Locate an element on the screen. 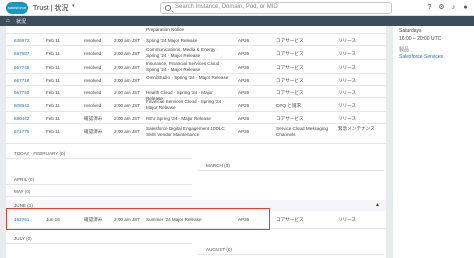 Image resolution: width=474 pixels, height=258 pixels. table-row: Preparation Notice is located at coordinates (196, 30).